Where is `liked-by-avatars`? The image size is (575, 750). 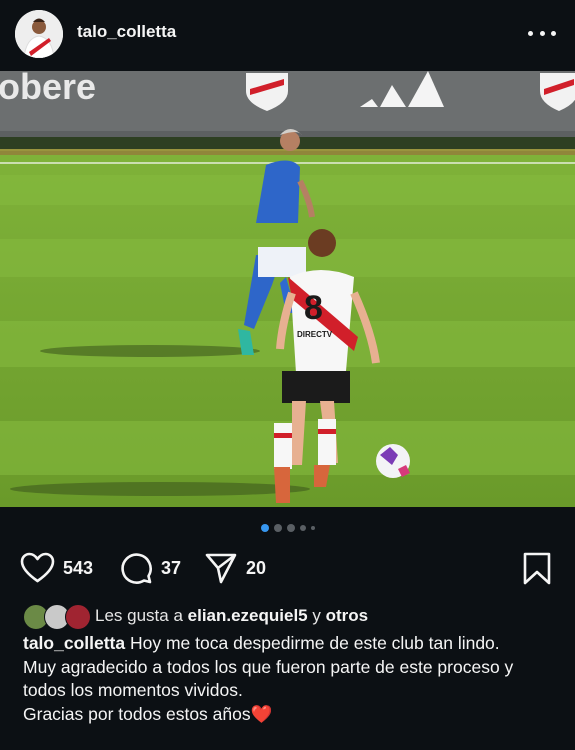 liked-by-avatars is located at coordinates (57, 616).